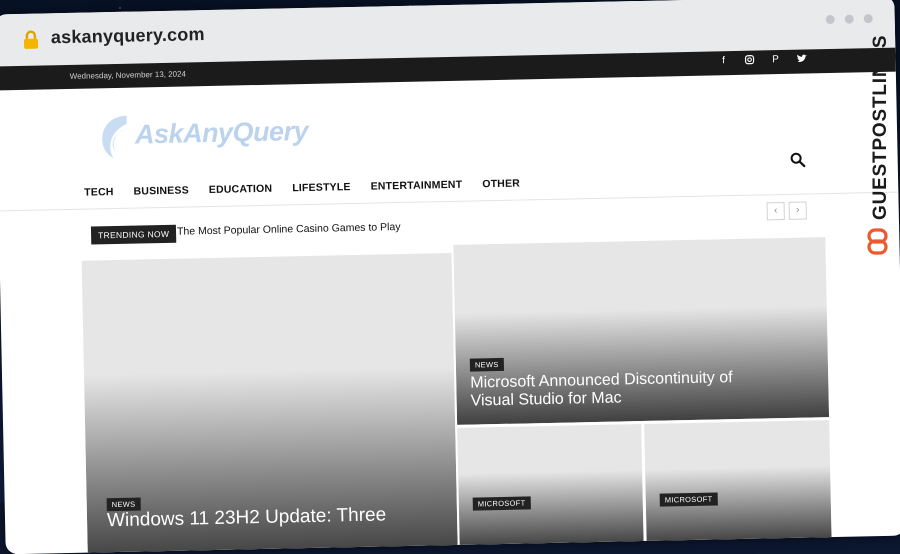 This screenshot has width=900, height=554. I want to click on featured-article-small-left: MICROSOFT, so click(550, 486).